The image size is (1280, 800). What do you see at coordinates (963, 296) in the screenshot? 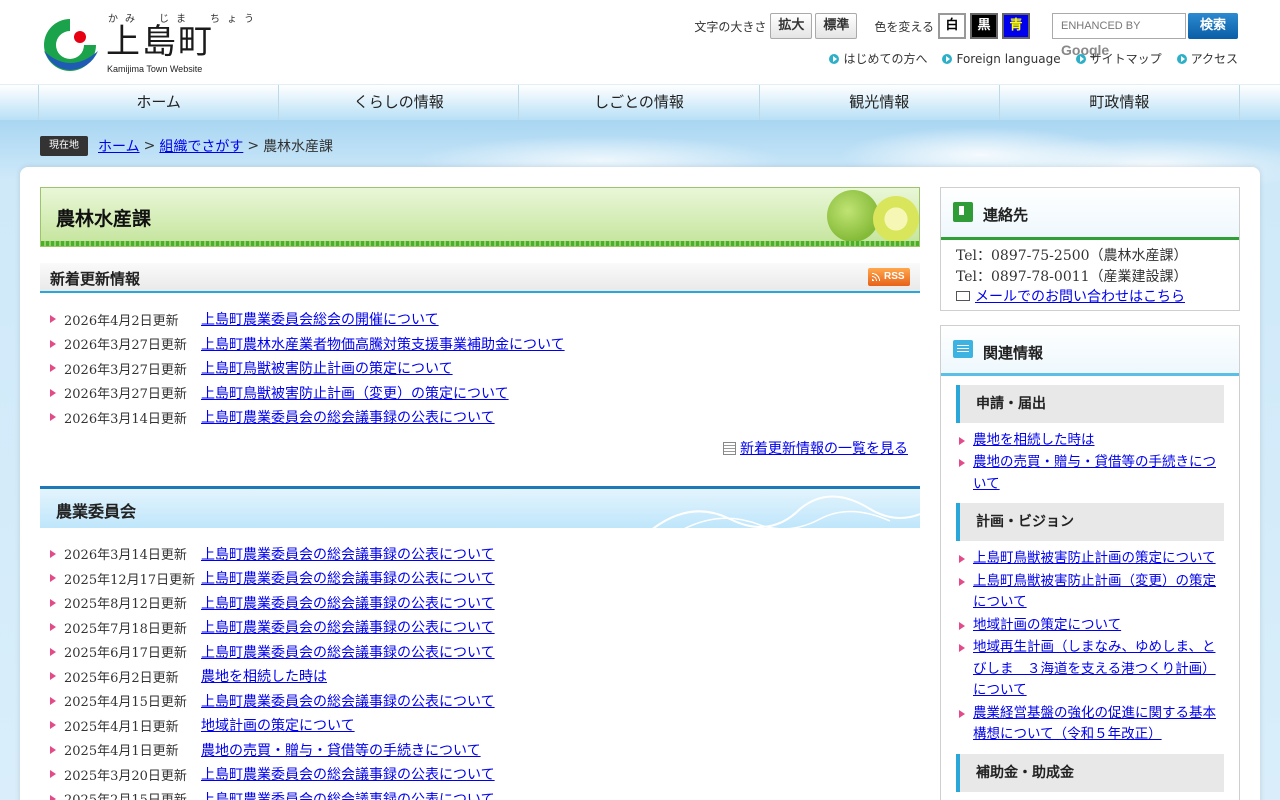
I see `mail-icon` at bounding box center [963, 296].